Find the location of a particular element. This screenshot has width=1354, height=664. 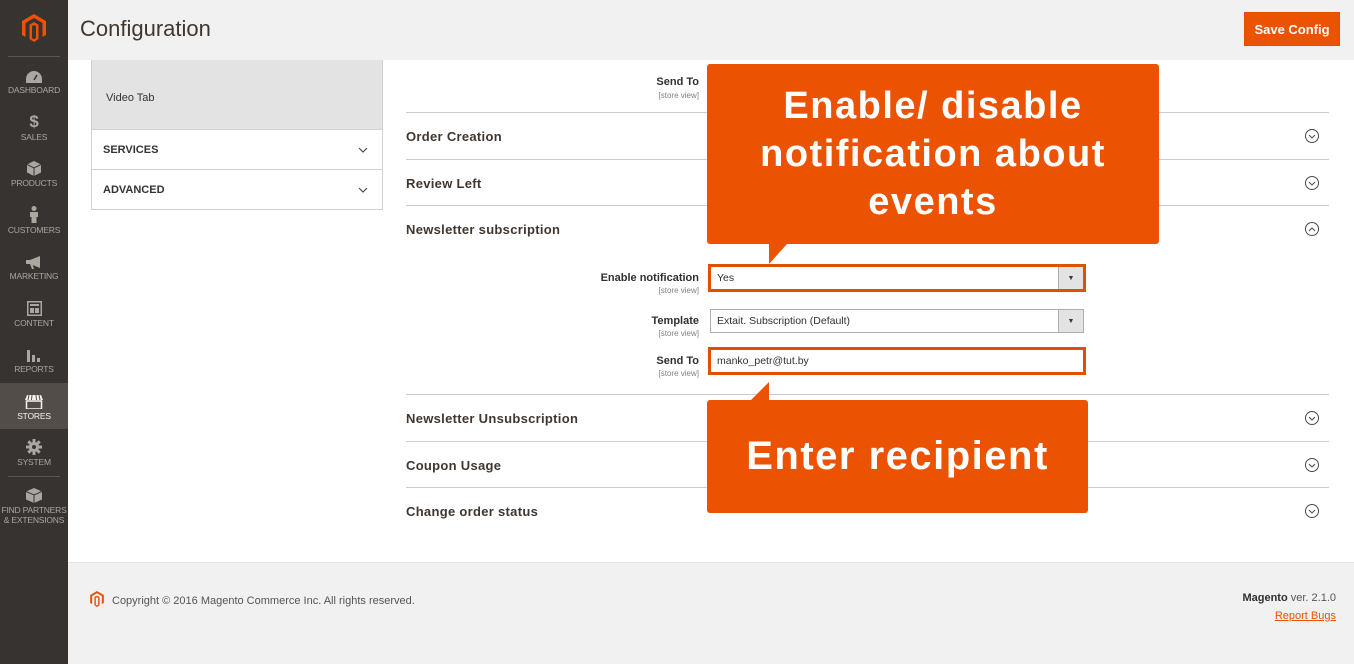

page-header: Configuration Save Config is located at coordinates (711, 30).